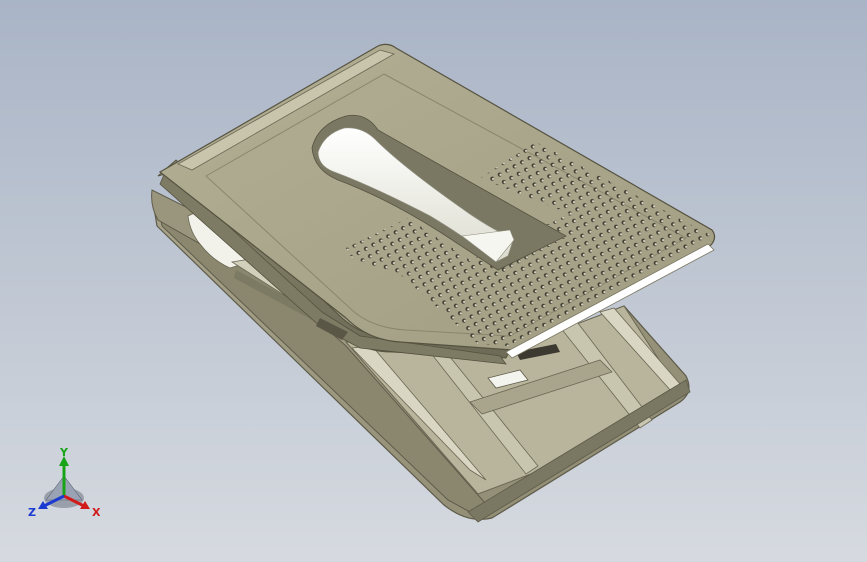  I want to click on y-axis-label: Y, so click(64, 452).